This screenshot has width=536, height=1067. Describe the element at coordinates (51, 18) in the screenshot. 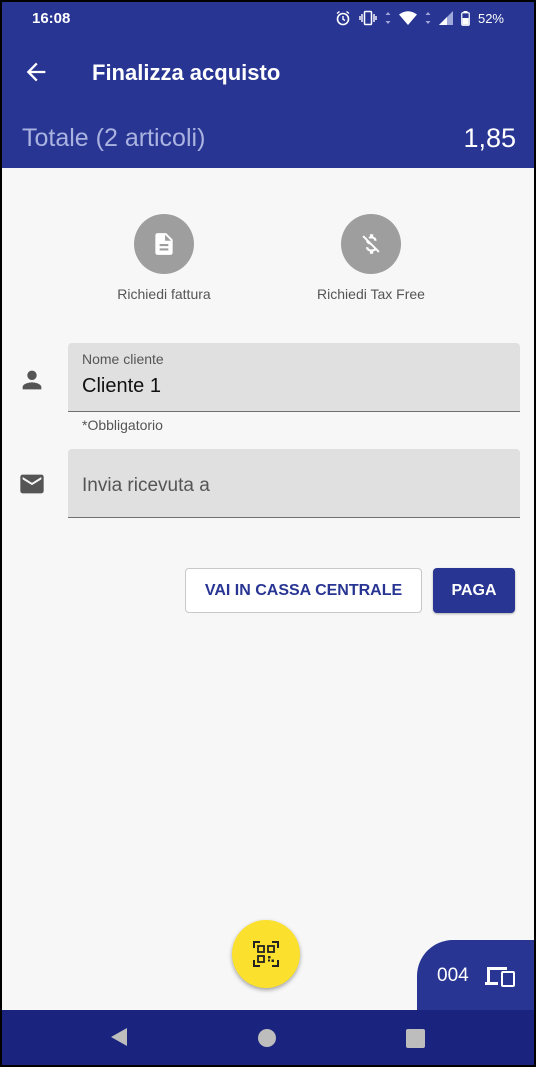

I see `status-time: 16:08` at that location.